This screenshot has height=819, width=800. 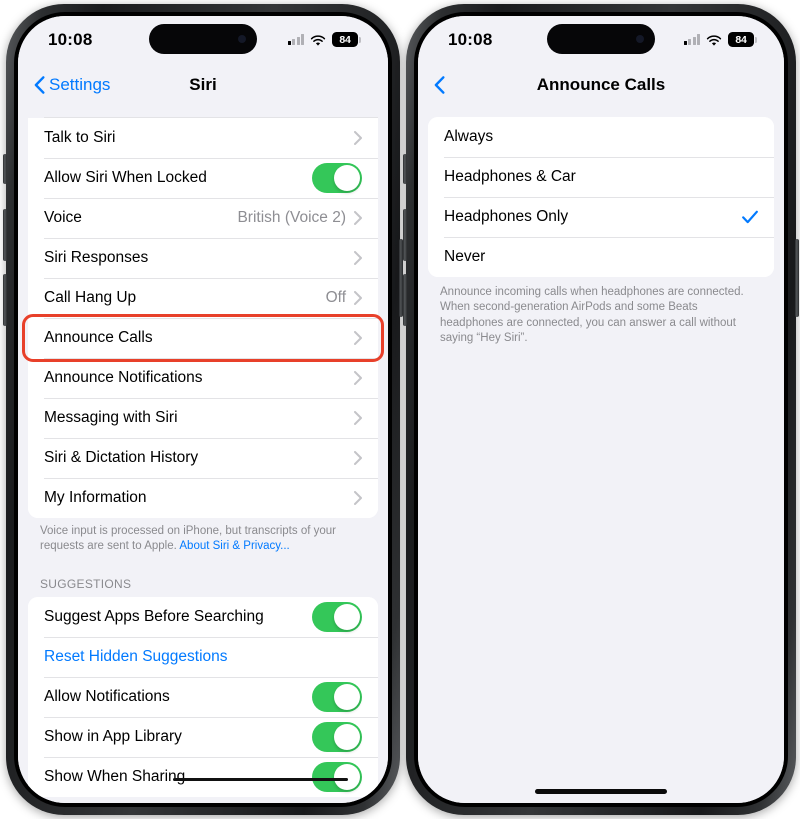 I want to click on volume-up-button-left, so click(x=5, y=235).